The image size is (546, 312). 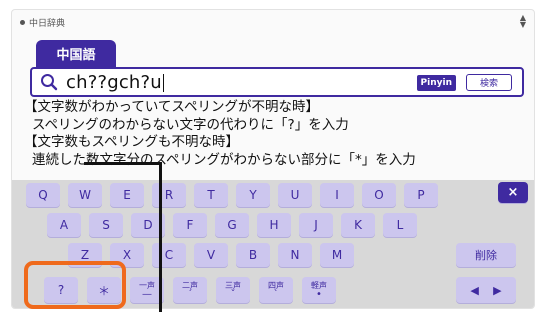 I want to click on key-g: G, so click(x=232, y=225).